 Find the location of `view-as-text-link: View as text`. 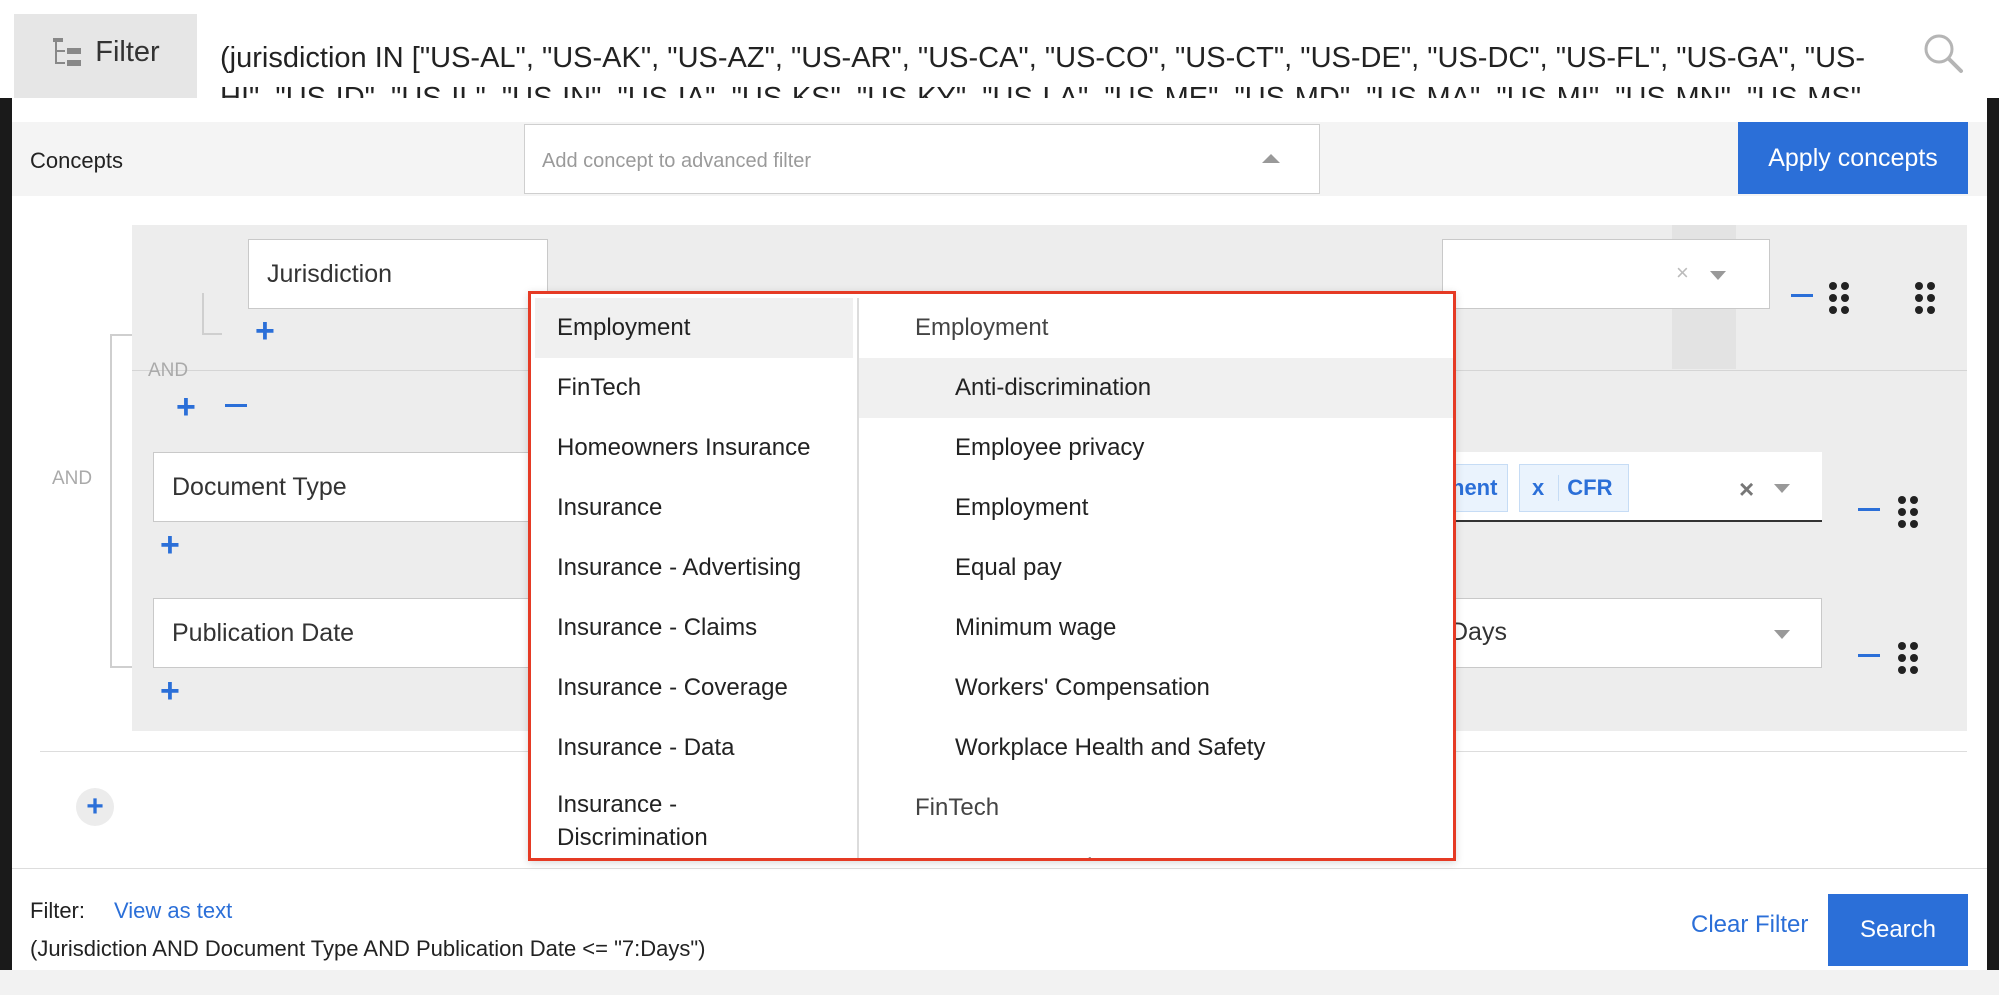

view-as-text-link: View as text is located at coordinates (173, 911).